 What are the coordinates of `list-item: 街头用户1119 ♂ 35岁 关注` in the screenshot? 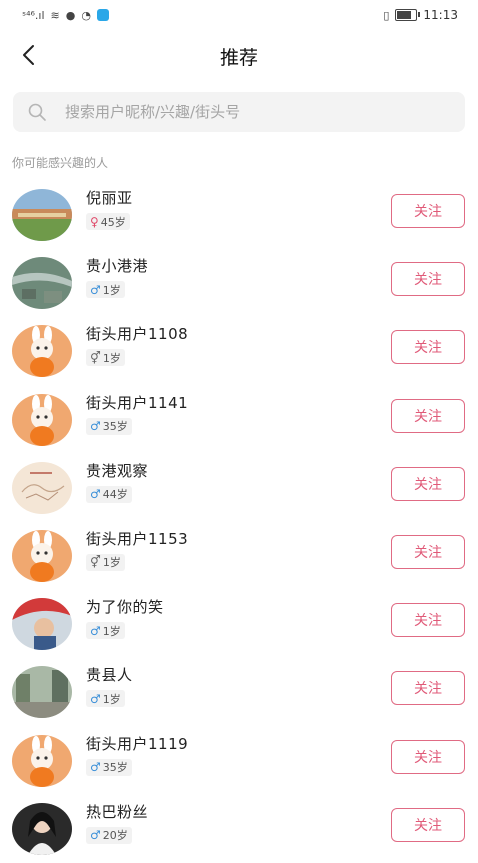 It's located at (239, 761).